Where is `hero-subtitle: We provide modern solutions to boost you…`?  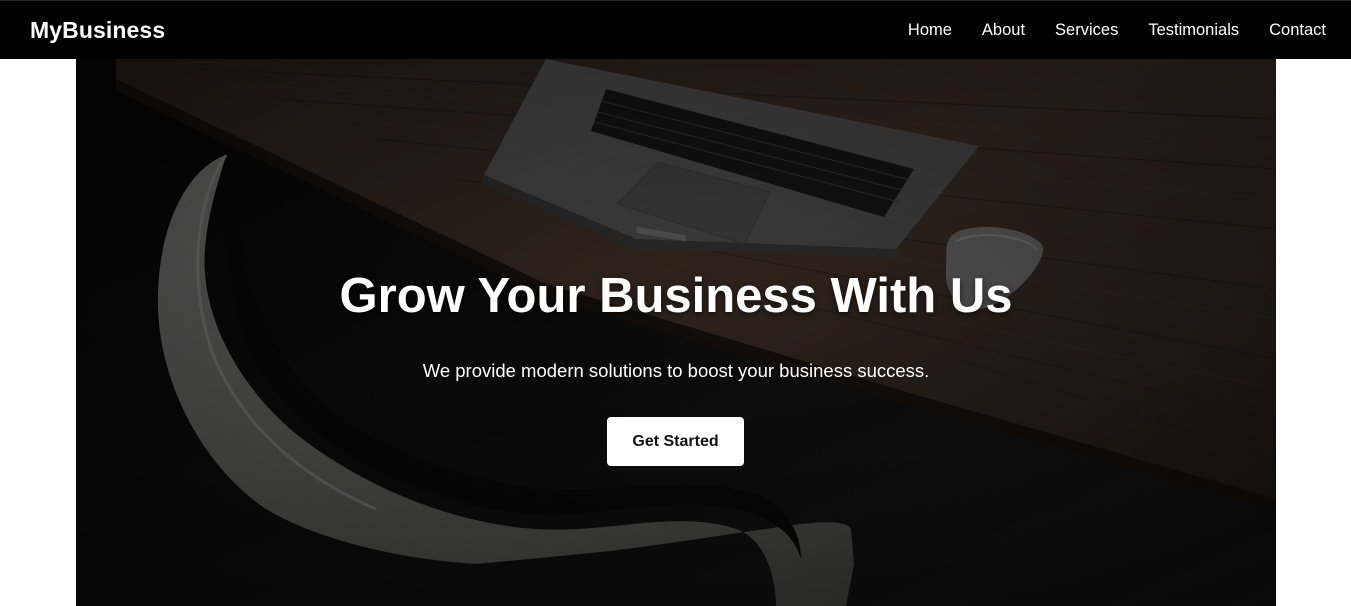
hero-subtitle: We provide modern solutions to boost you… is located at coordinates (676, 370).